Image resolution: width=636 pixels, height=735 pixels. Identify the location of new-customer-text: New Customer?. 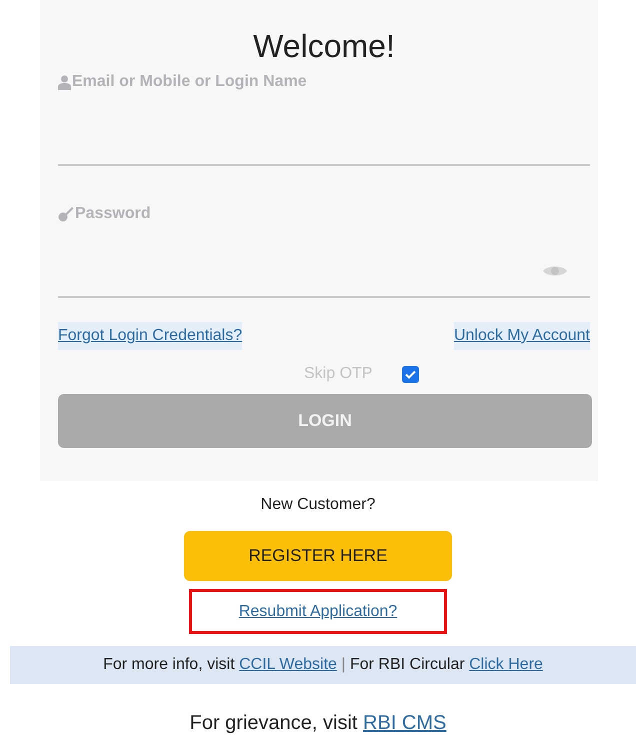
(318, 505).